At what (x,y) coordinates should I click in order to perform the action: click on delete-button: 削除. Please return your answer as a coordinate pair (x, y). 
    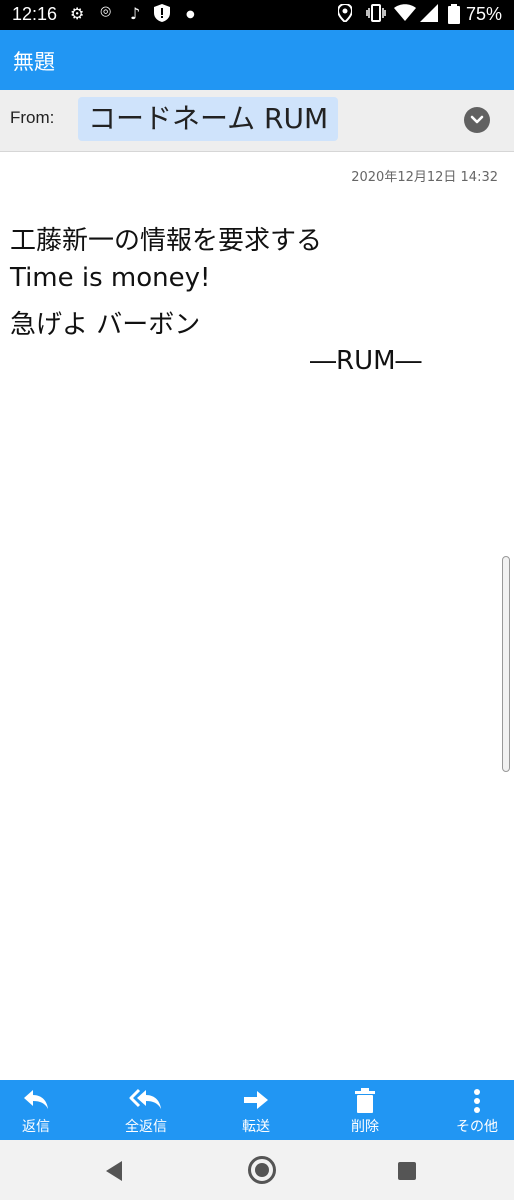
    Looking at the image, I should click on (365, 1110).